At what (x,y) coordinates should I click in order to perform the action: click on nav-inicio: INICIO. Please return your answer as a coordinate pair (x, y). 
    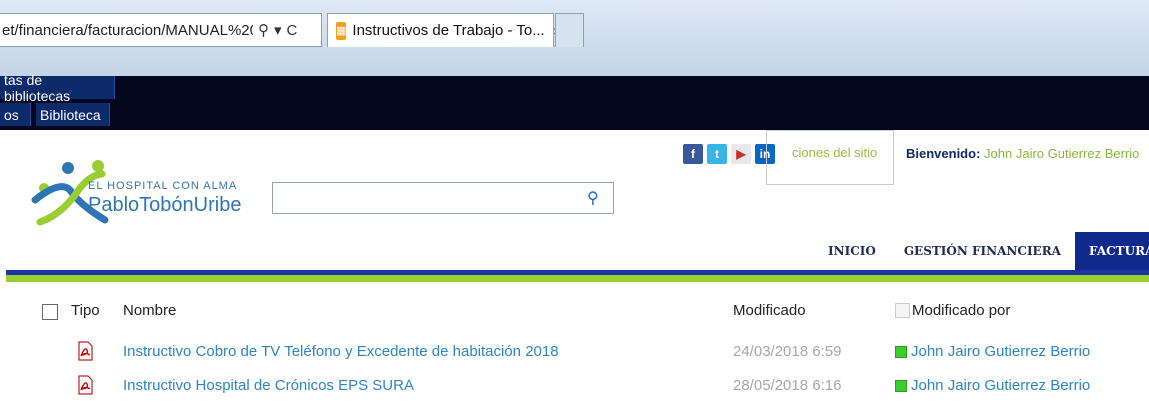
    Looking at the image, I should click on (852, 251).